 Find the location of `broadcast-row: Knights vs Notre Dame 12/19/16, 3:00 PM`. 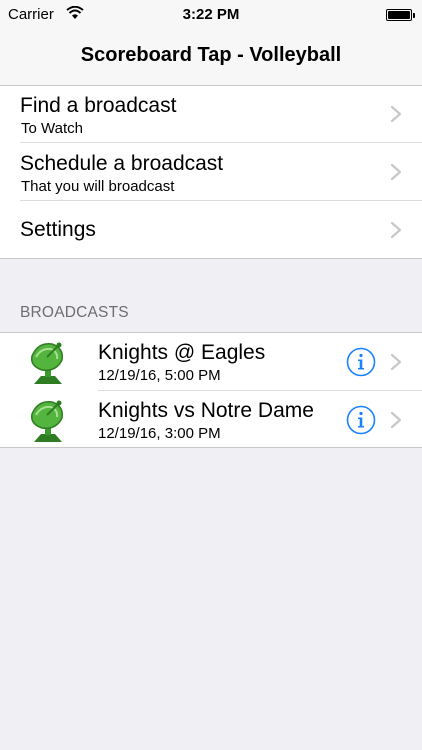

broadcast-row: Knights vs Notre Dame 12/19/16, 3:00 PM is located at coordinates (211, 420).